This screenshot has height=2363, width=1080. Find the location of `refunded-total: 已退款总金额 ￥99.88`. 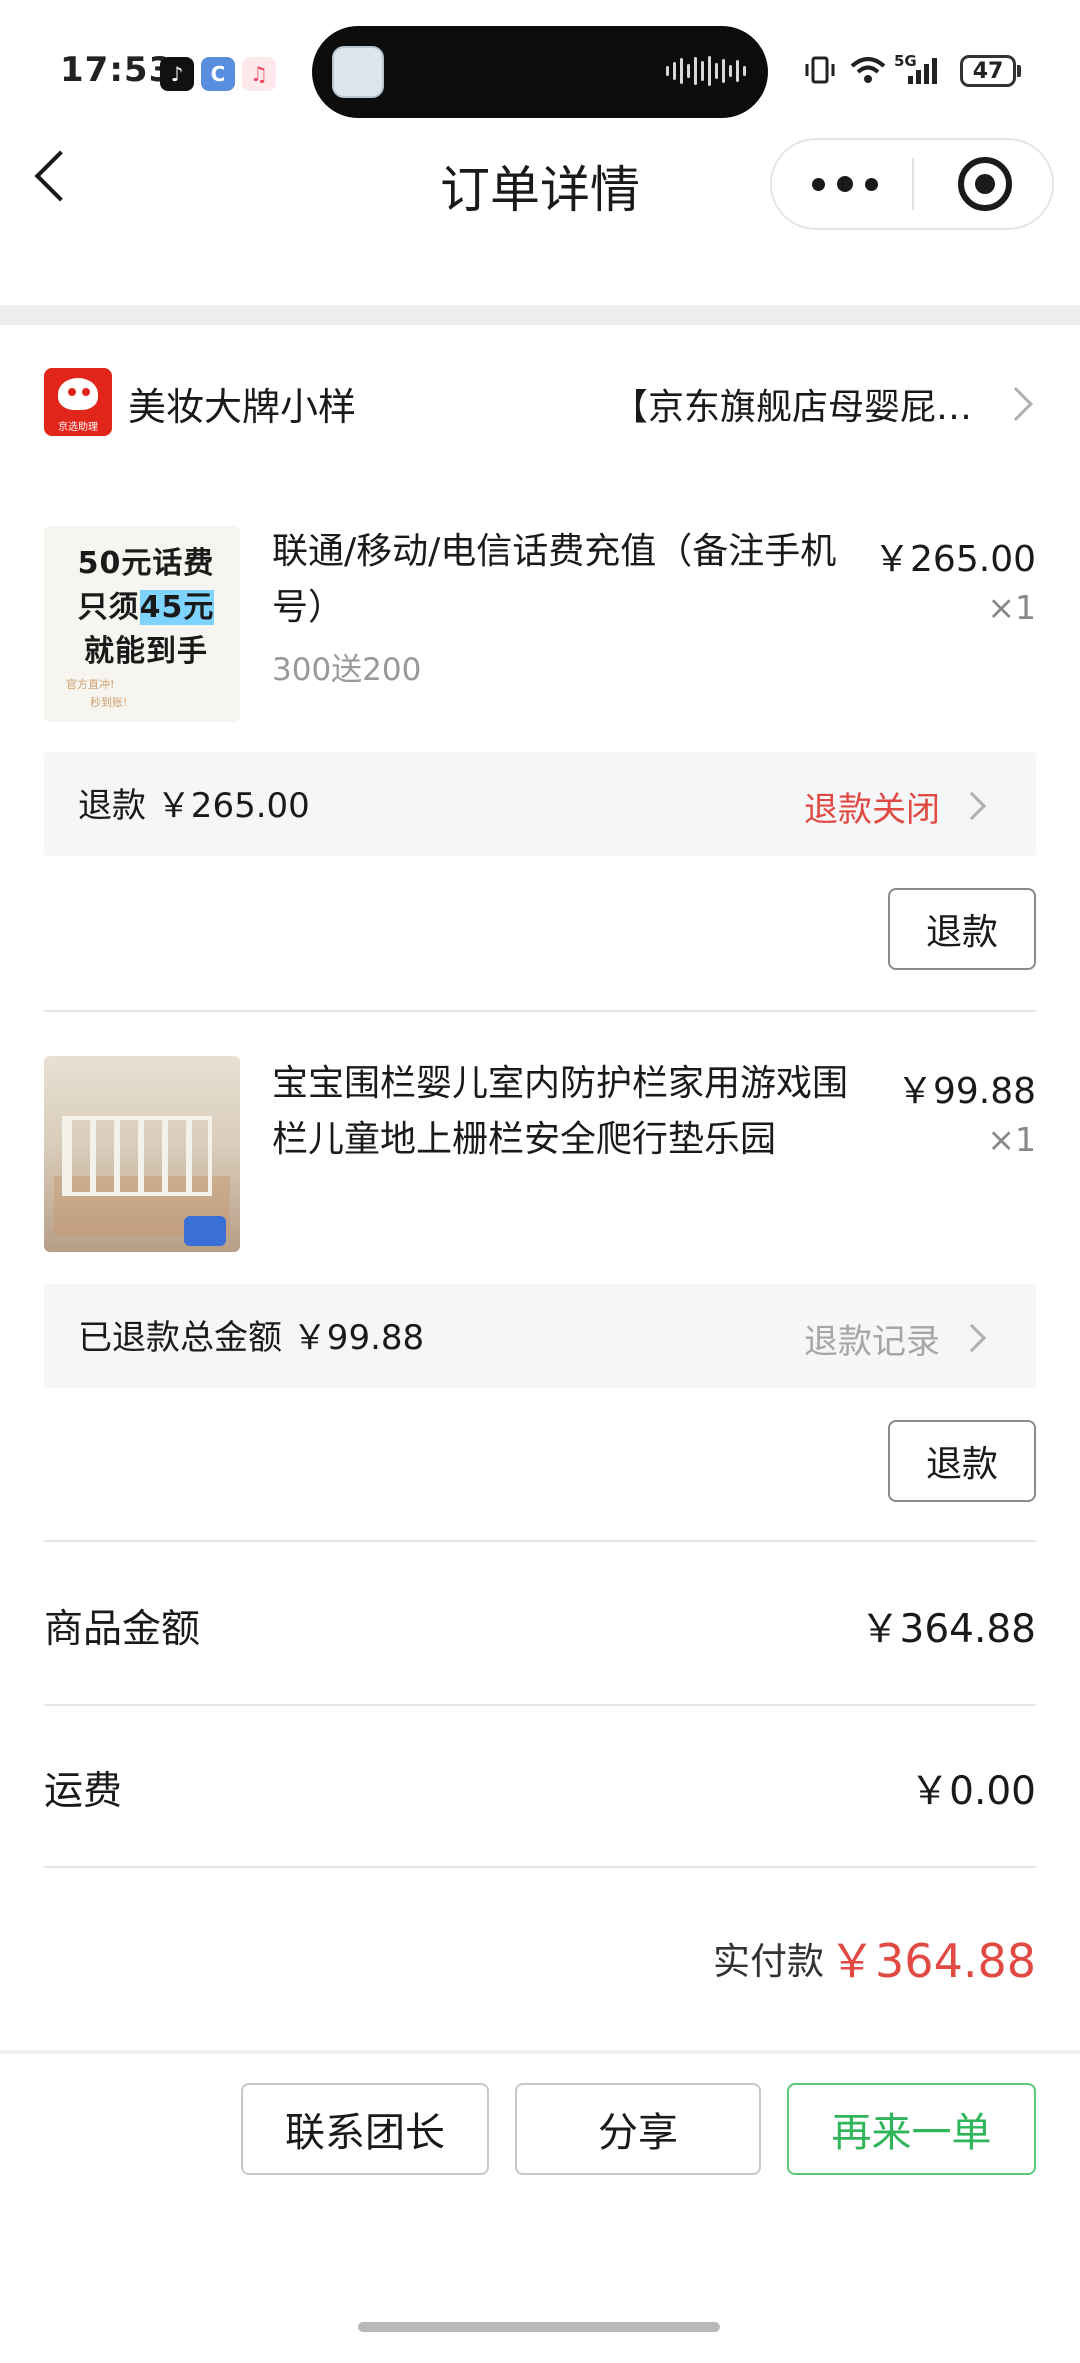

refunded-total: 已退款总金额 ￥99.88 is located at coordinates (251, 1338).